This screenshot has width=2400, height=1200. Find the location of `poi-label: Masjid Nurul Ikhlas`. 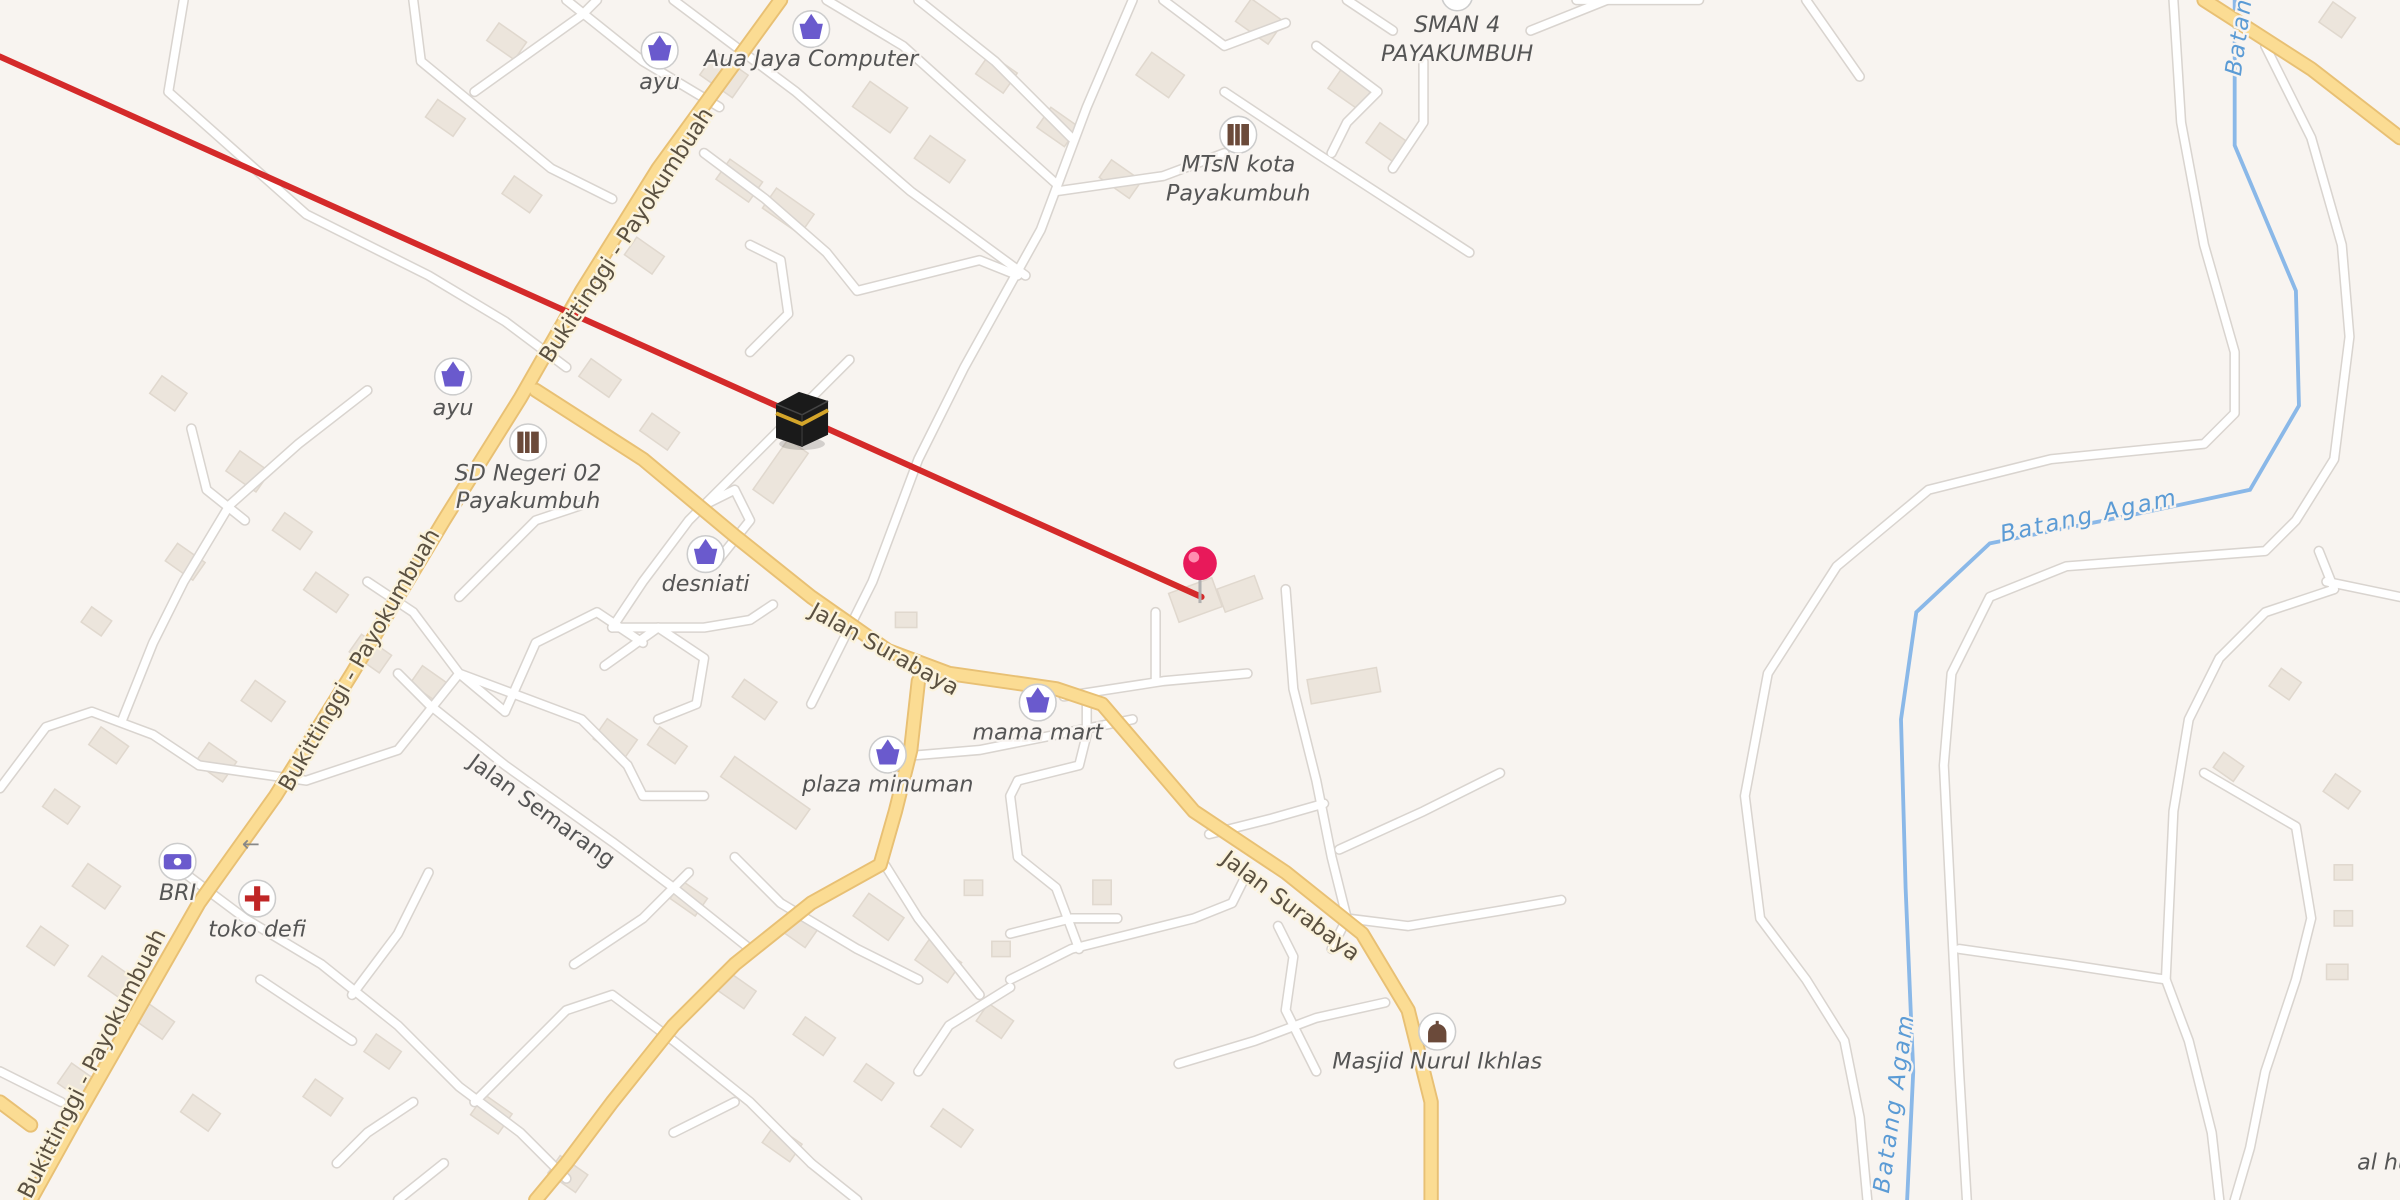

poi-label: Masjid Nurul Ikhlas is located at coordinates (1437, 1061).